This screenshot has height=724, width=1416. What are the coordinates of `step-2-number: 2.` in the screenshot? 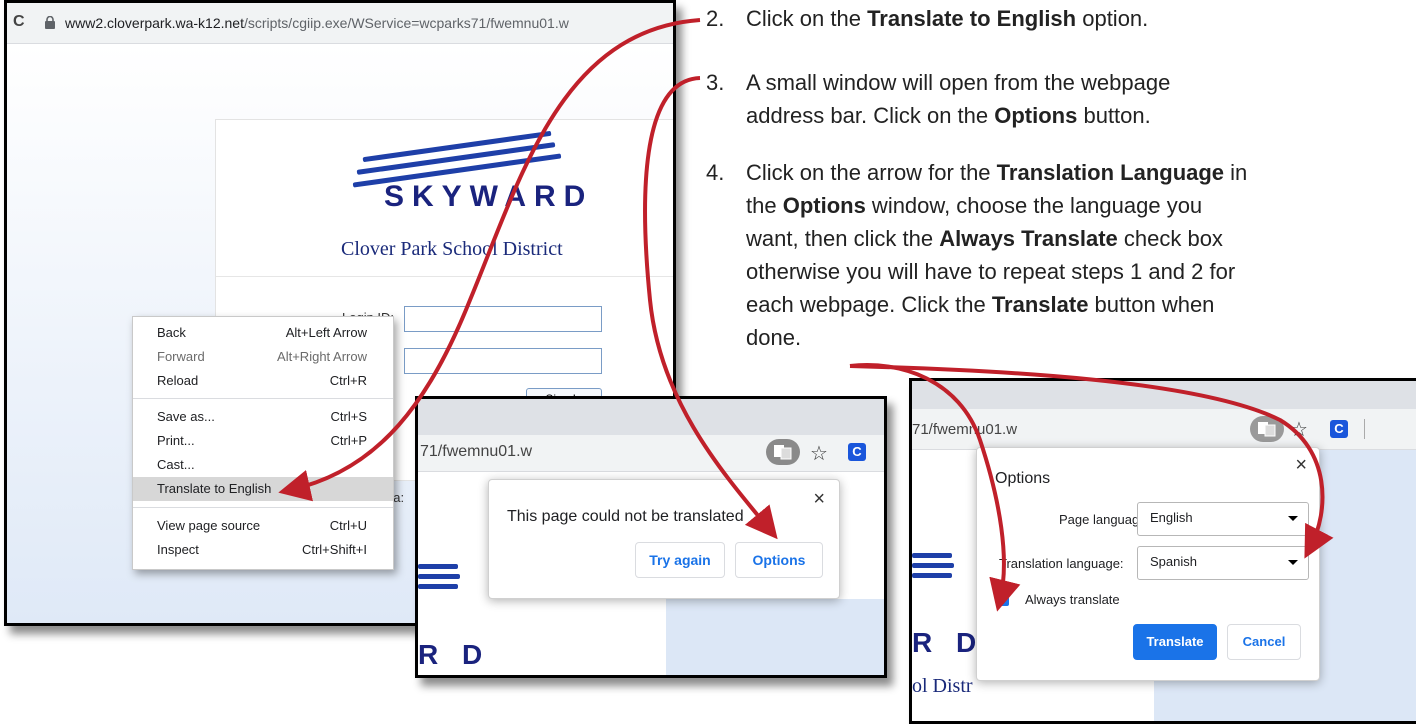 It's located at (715, 18).